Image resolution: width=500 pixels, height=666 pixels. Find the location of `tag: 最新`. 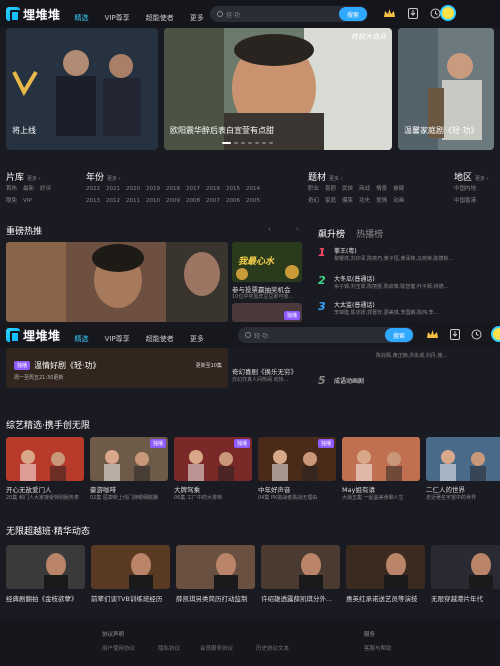

tag: 最新 is located at coordinates (28, 189).